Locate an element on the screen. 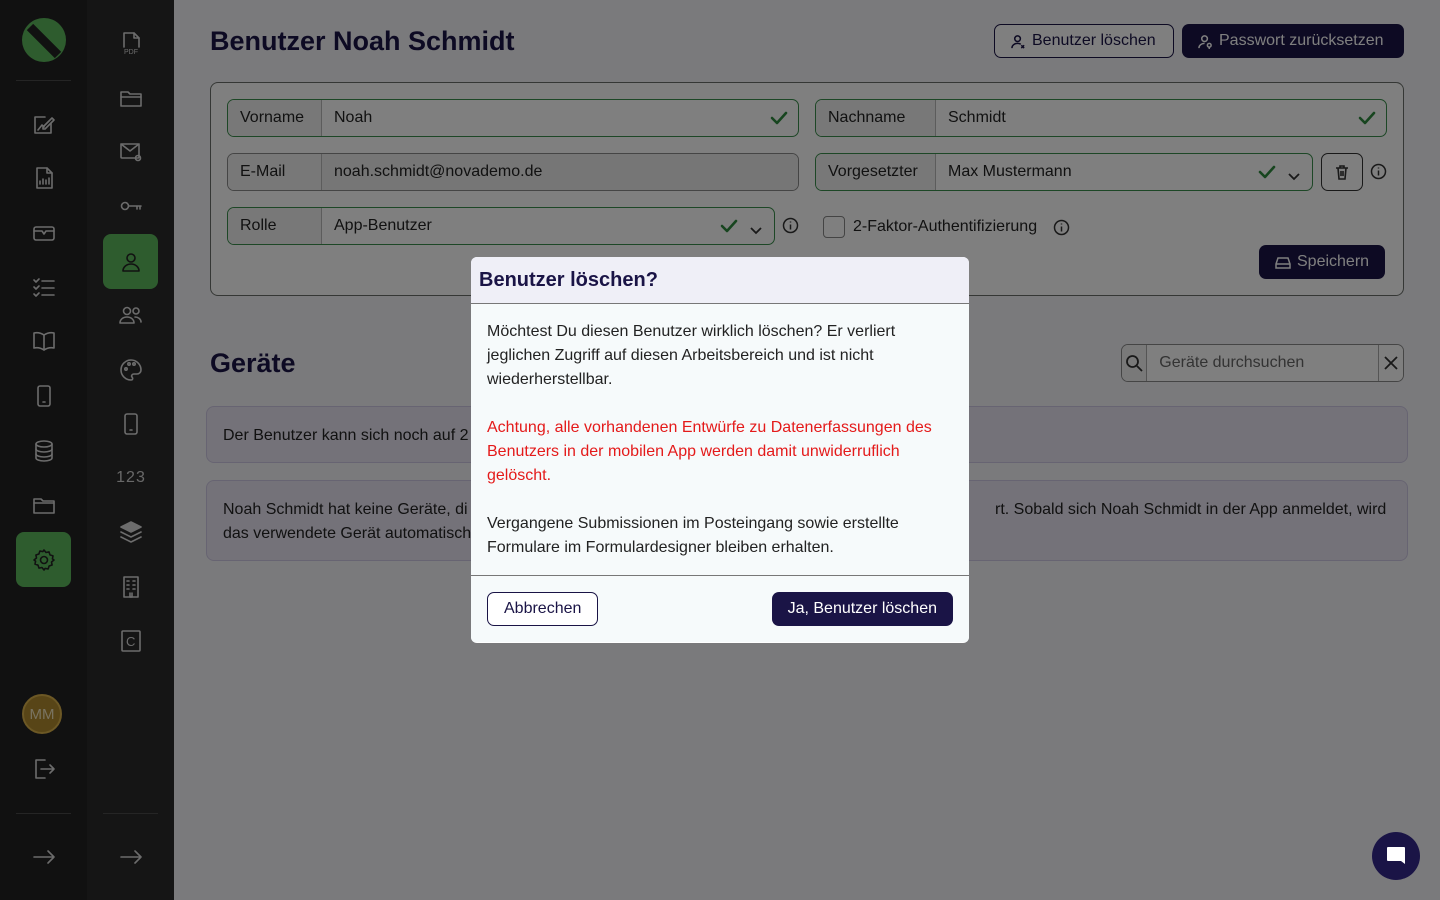 Image resolution: width=1440 pixels, height=900 pixels. dialog-header: Benutzer löschen? is located at coordinates (720, 280).